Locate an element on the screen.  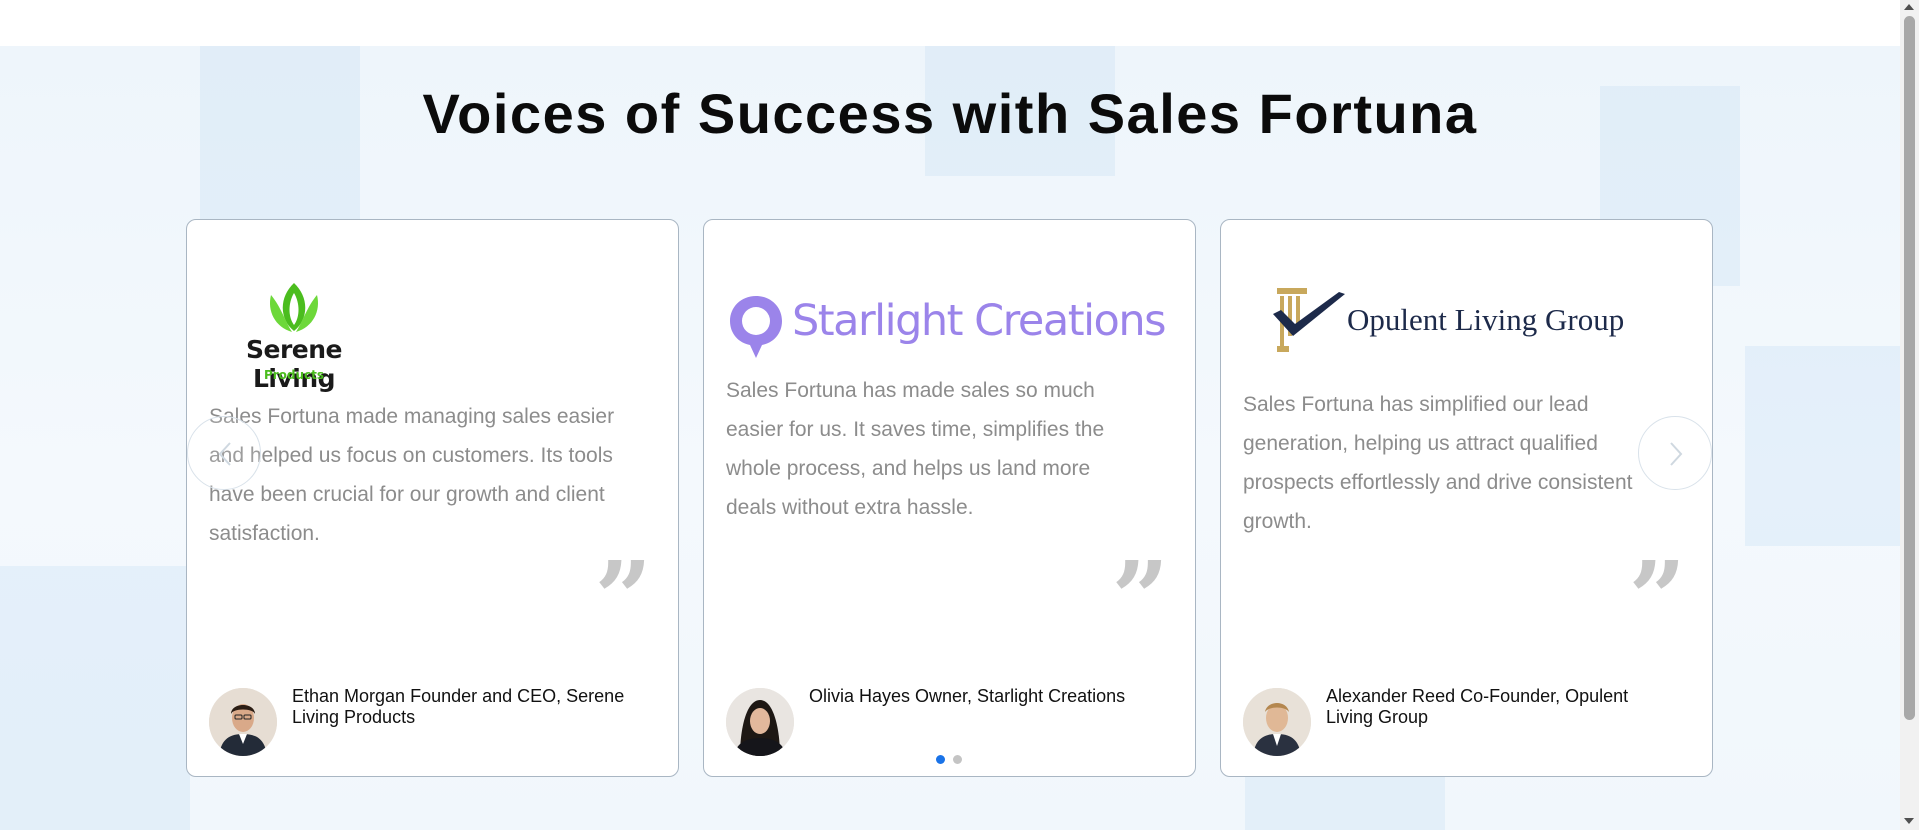
scroll-down-arrow-icon is located at coordinates (1909, 821).